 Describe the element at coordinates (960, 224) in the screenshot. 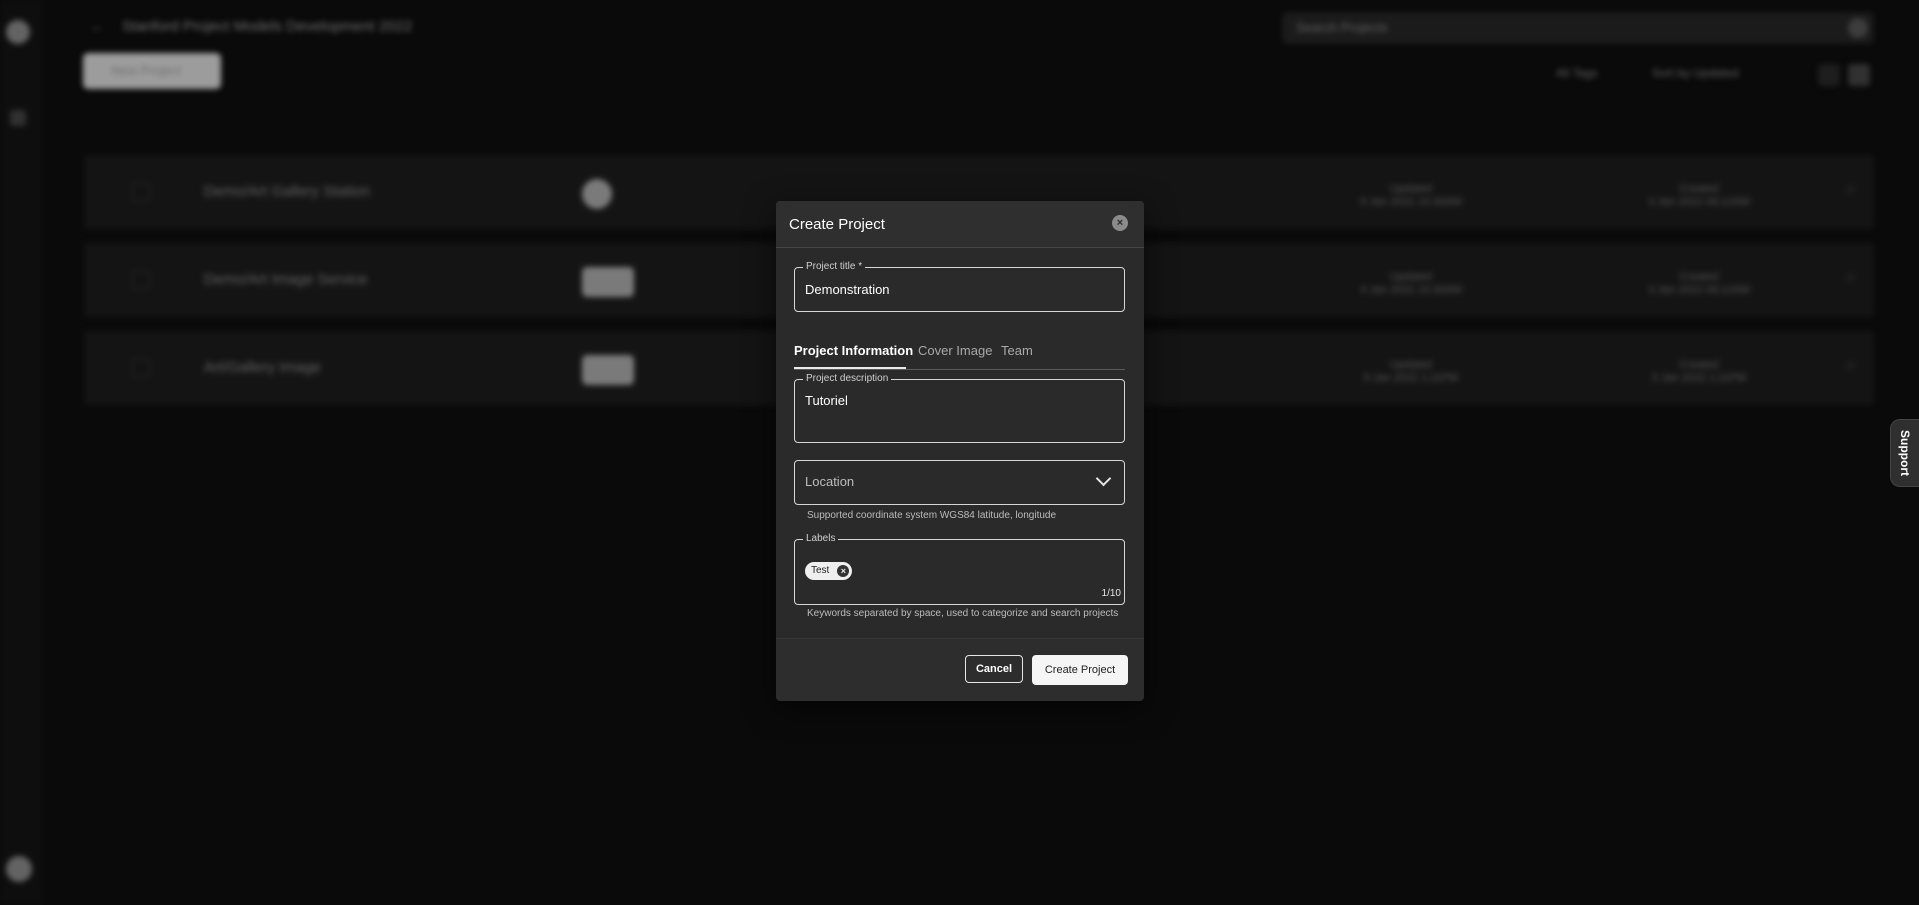

I see `dialog-header: Create Project ×` at that location.